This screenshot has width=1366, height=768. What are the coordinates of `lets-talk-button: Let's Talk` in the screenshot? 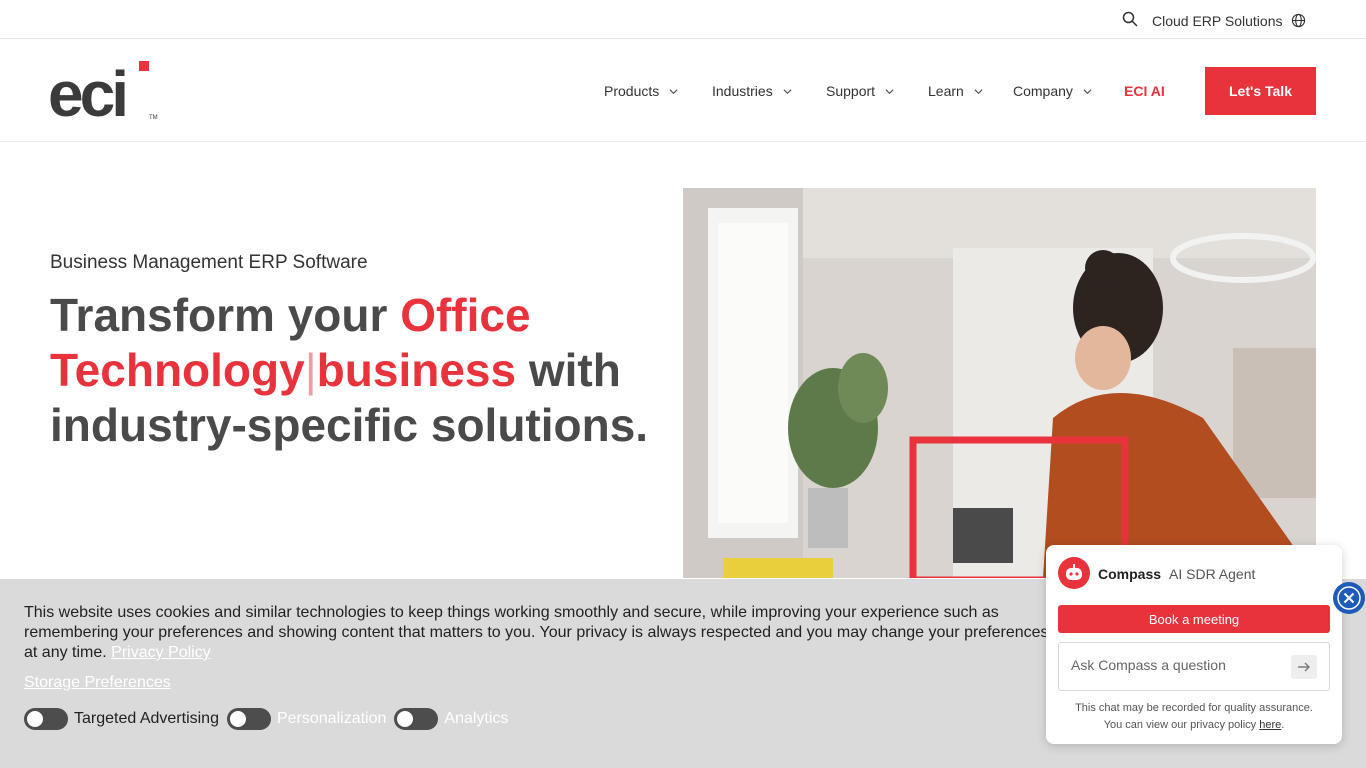 It's located at (1260, 91).